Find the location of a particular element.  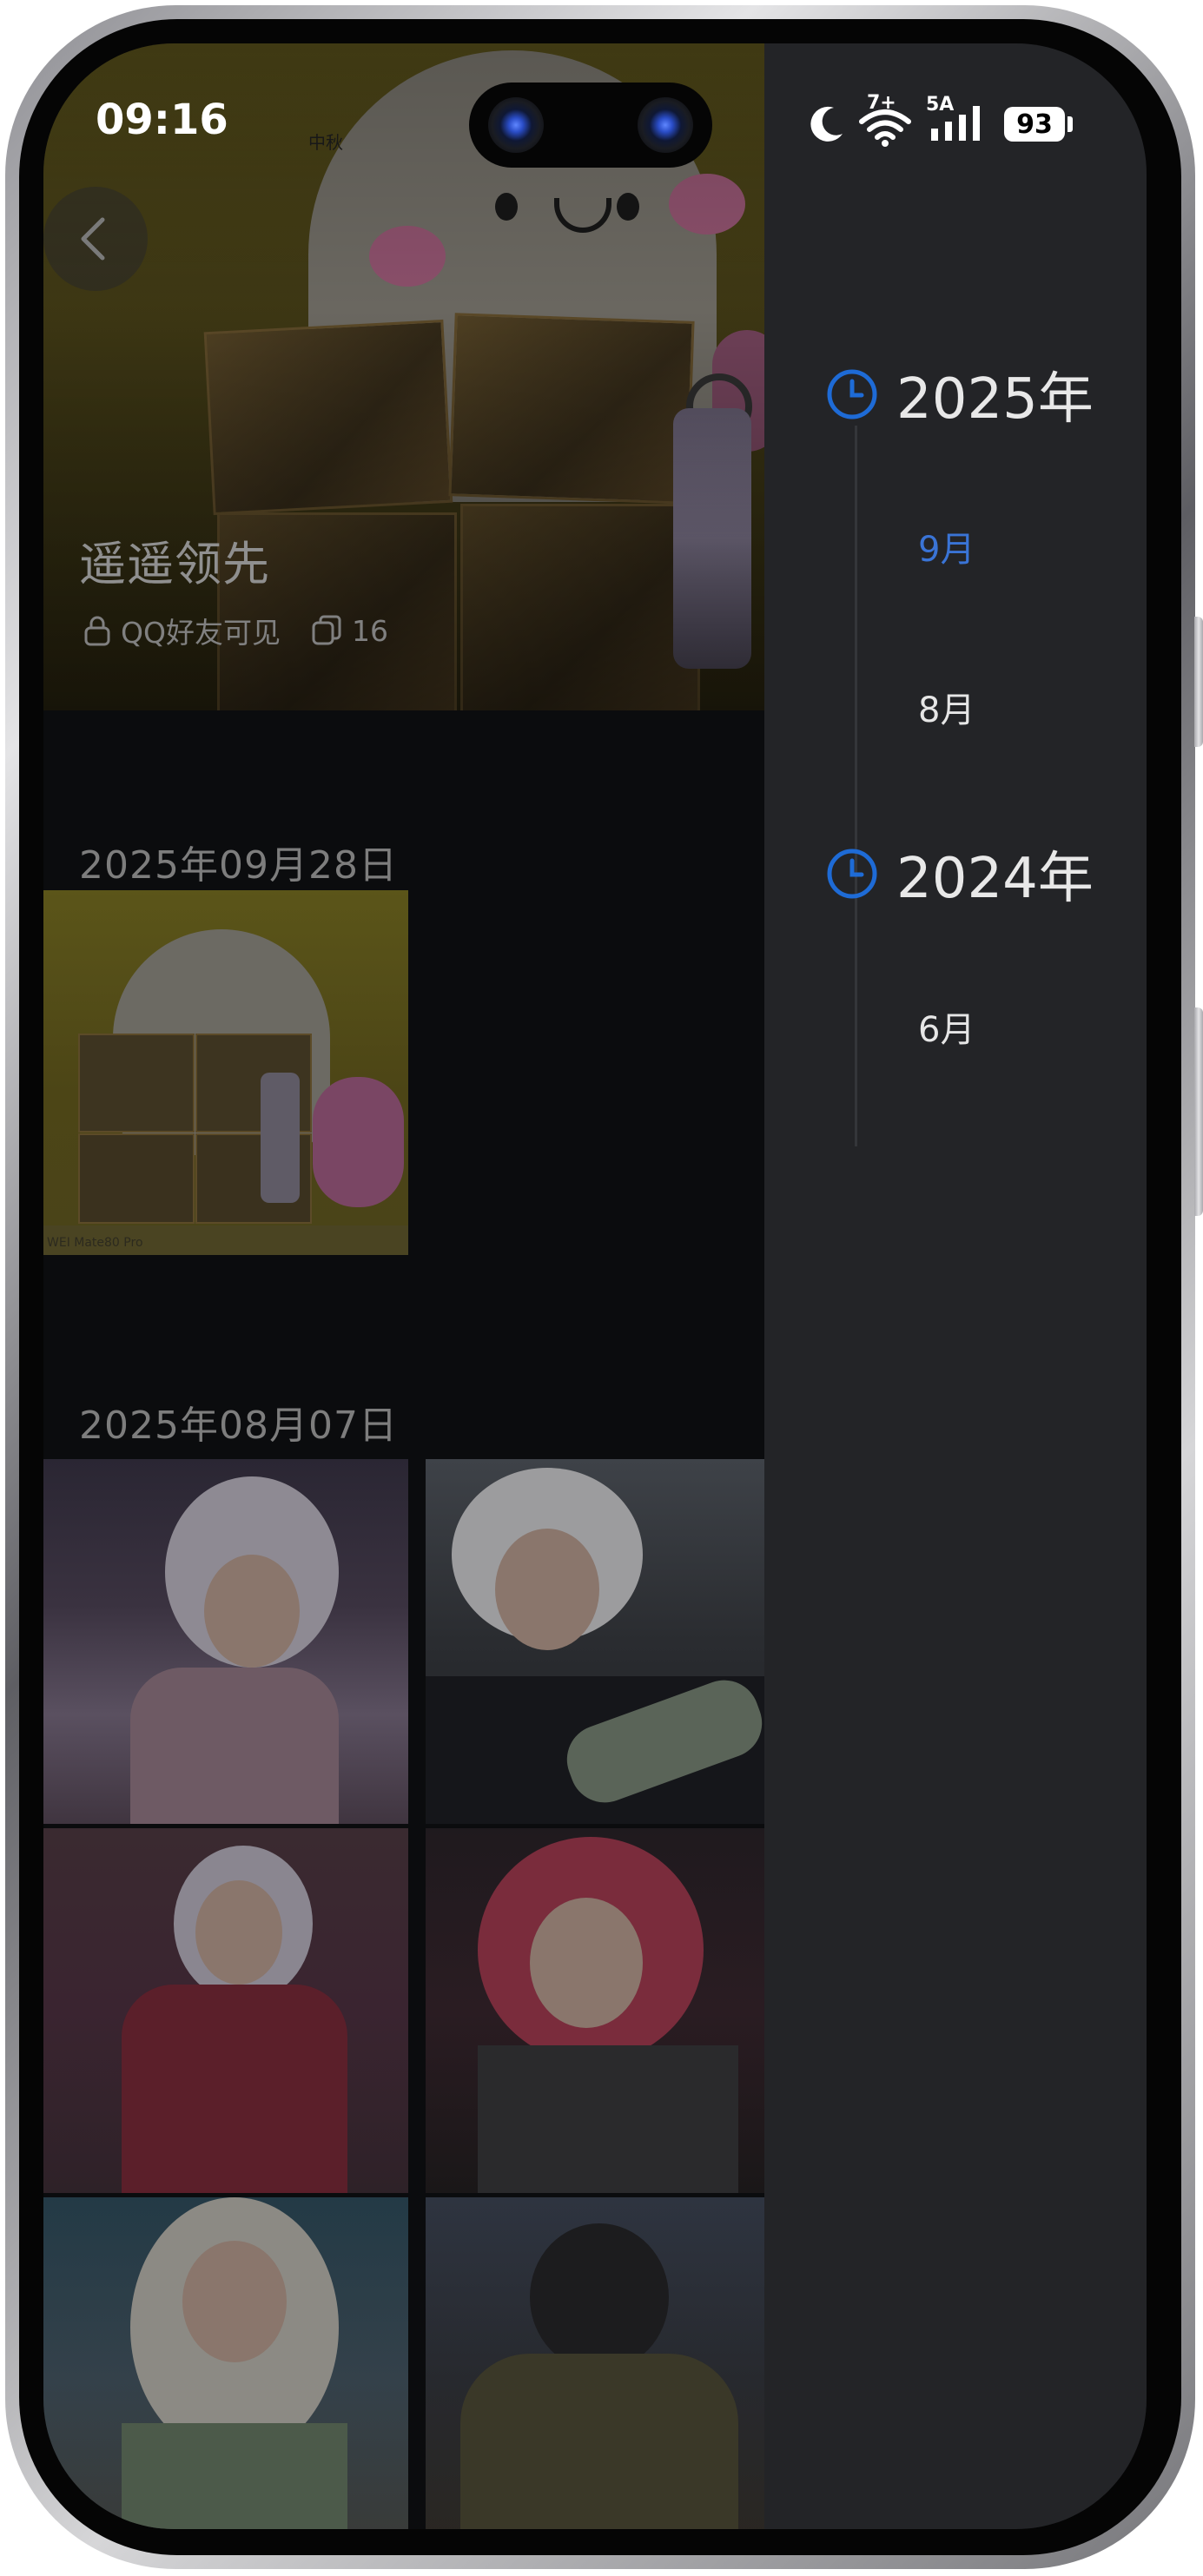

back-button is located at coordinates (95, 239).